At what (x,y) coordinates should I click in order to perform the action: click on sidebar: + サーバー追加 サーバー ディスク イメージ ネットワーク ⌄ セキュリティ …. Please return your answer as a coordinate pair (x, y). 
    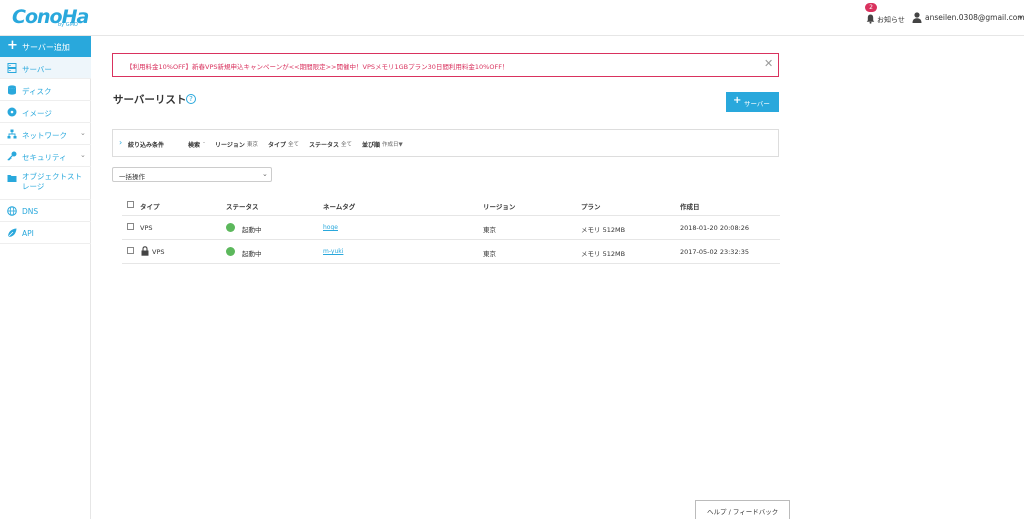
    Looking at the image, I should click on (45, 277).